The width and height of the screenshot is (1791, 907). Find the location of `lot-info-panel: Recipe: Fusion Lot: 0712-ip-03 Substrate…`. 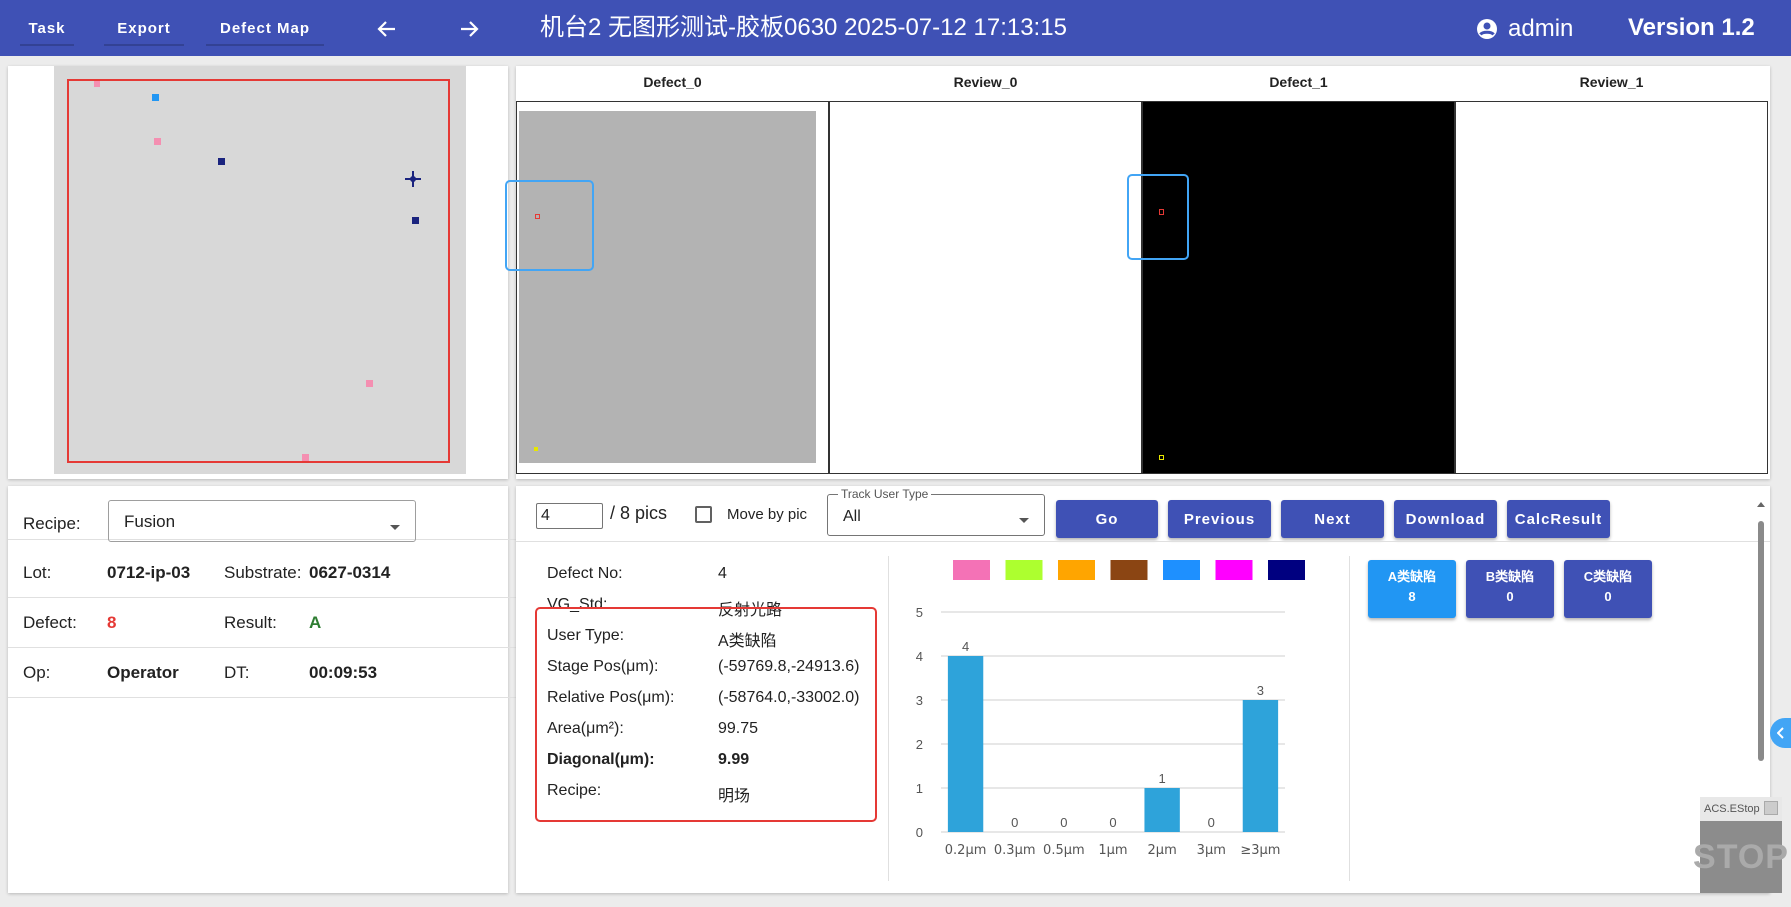

lot-info-panel: Recipe: Fusion Lot: 0712-ip-03 Substrate… is located at coordinates (262, 689).